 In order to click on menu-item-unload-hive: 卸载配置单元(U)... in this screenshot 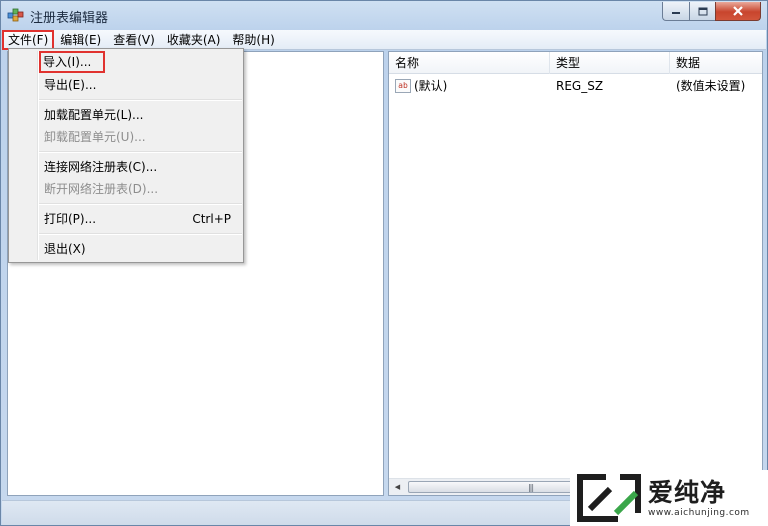, I will do `click(95, 137)`.